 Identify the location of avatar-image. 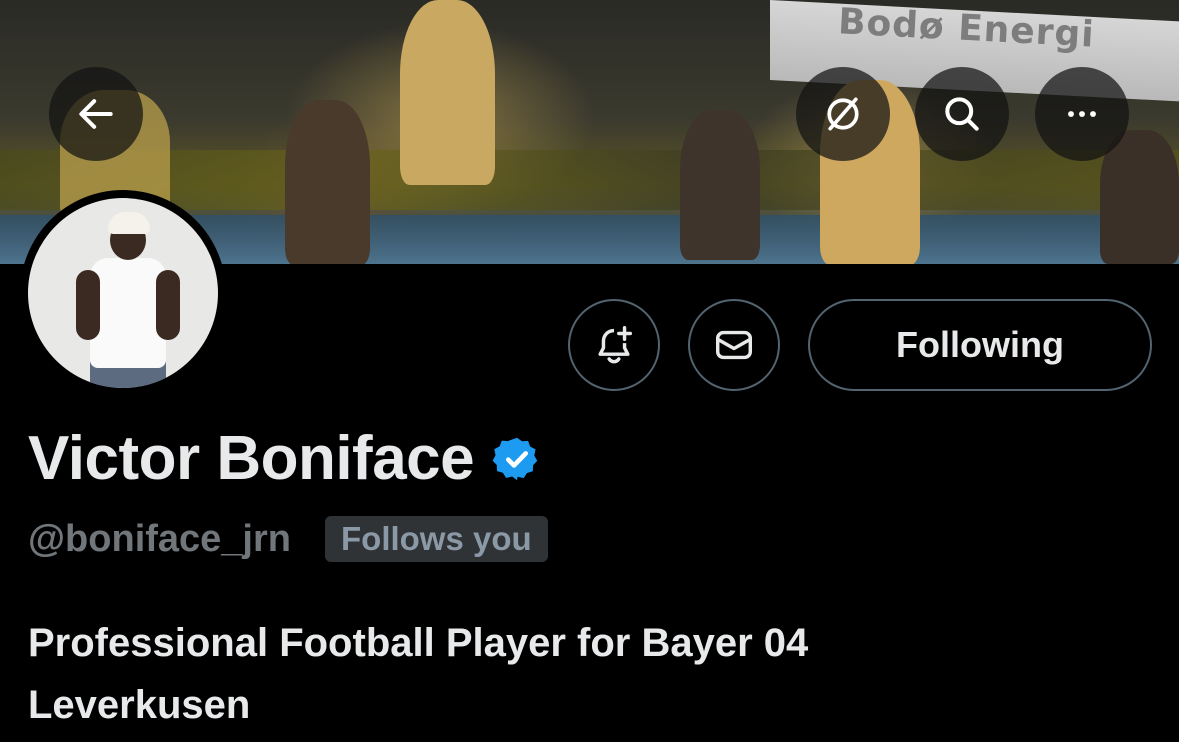
(123, 293).